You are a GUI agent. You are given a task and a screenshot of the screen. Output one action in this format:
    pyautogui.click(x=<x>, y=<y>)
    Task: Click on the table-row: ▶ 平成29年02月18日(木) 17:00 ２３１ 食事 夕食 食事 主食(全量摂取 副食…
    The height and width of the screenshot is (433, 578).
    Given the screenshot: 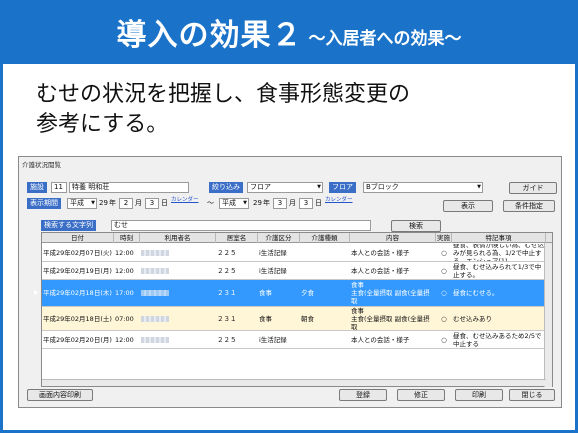 What is the action you would take?
    pyautogui.click(x=293, y=293)
    